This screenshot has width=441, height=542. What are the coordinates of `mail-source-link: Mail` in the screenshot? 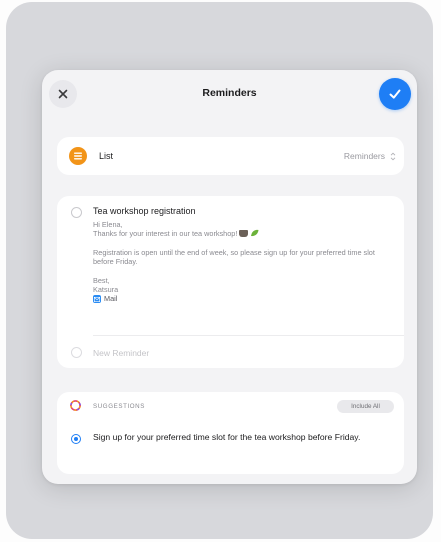 It's located at (243, 298).